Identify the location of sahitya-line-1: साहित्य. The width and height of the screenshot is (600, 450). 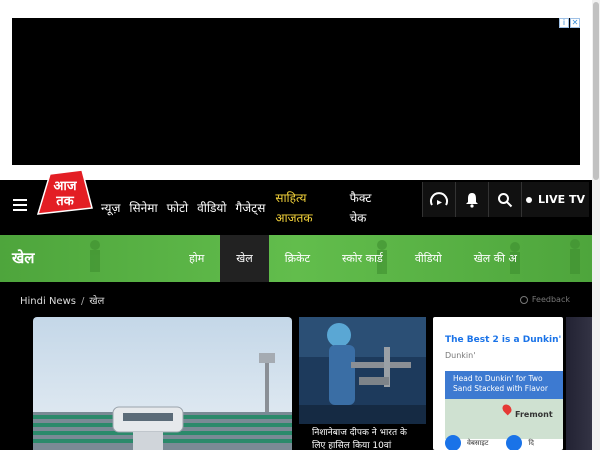
(291, 197).